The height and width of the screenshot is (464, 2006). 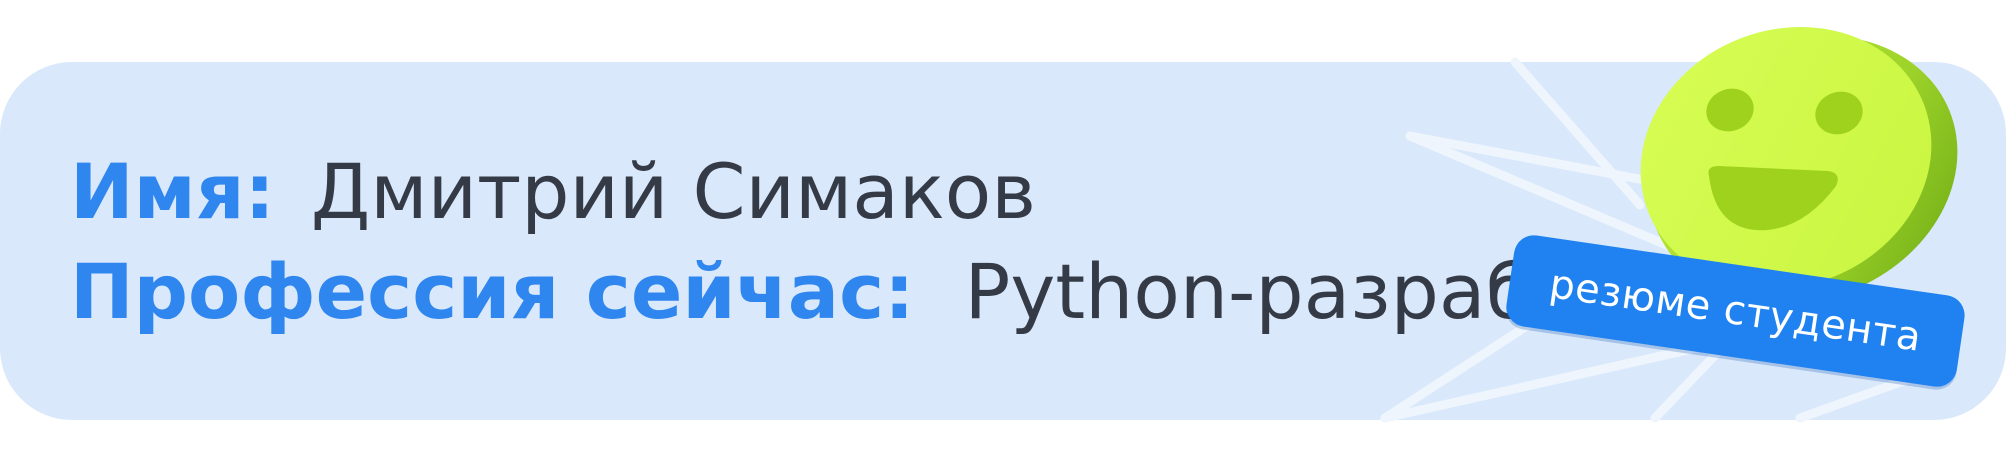 I want to click on name-value: Дмитрий Симаков, so click(x=673, y=191).